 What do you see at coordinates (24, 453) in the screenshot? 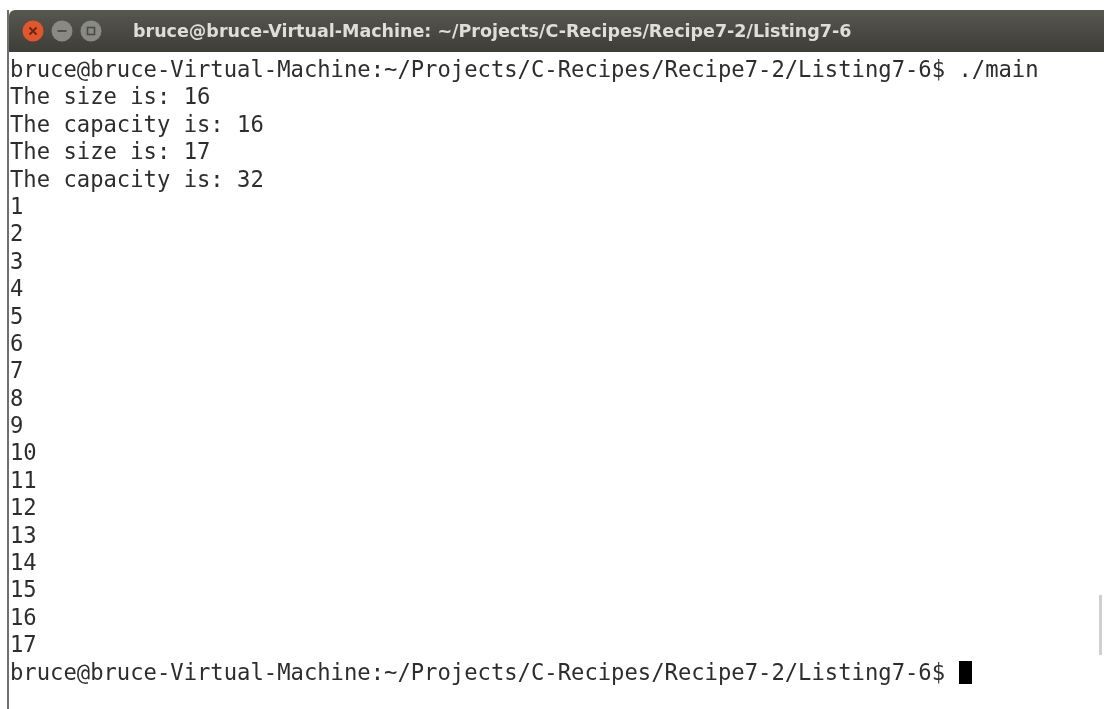
I see `terminal-line: 10` at bounding box center [24, 453].